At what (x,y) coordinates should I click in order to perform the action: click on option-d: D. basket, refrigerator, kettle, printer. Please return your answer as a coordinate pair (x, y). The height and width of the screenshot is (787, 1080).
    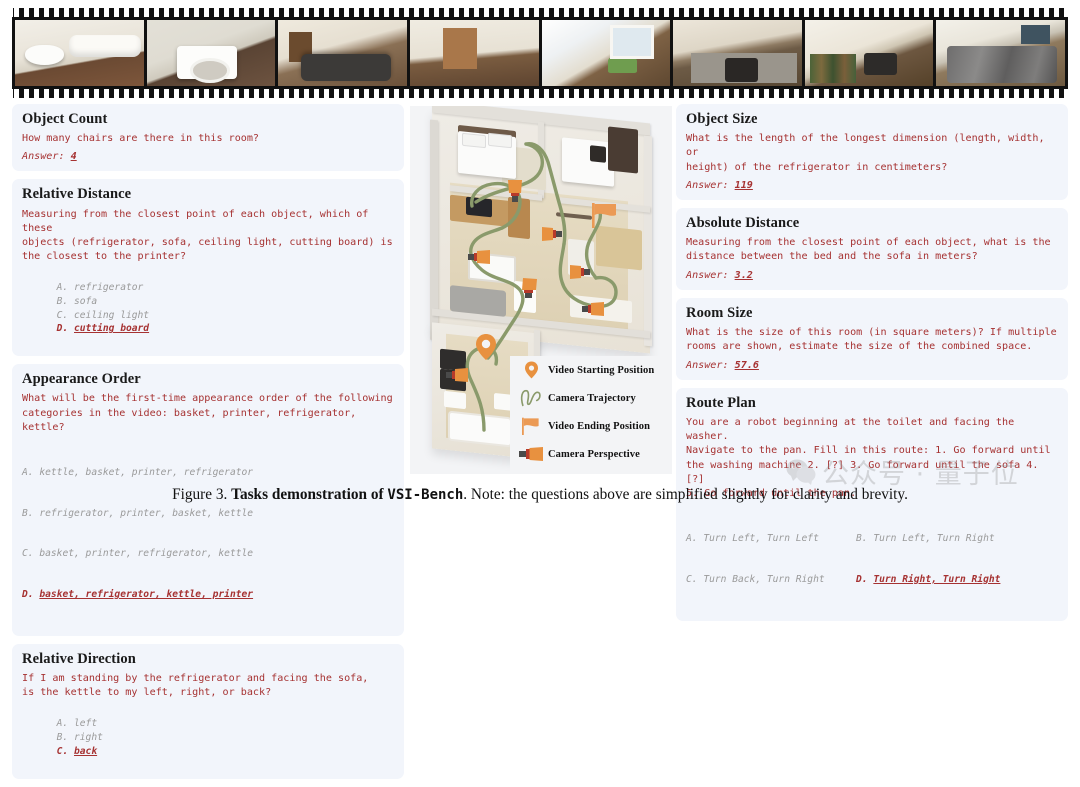
    Looking at the image, I should click on (208, 595).